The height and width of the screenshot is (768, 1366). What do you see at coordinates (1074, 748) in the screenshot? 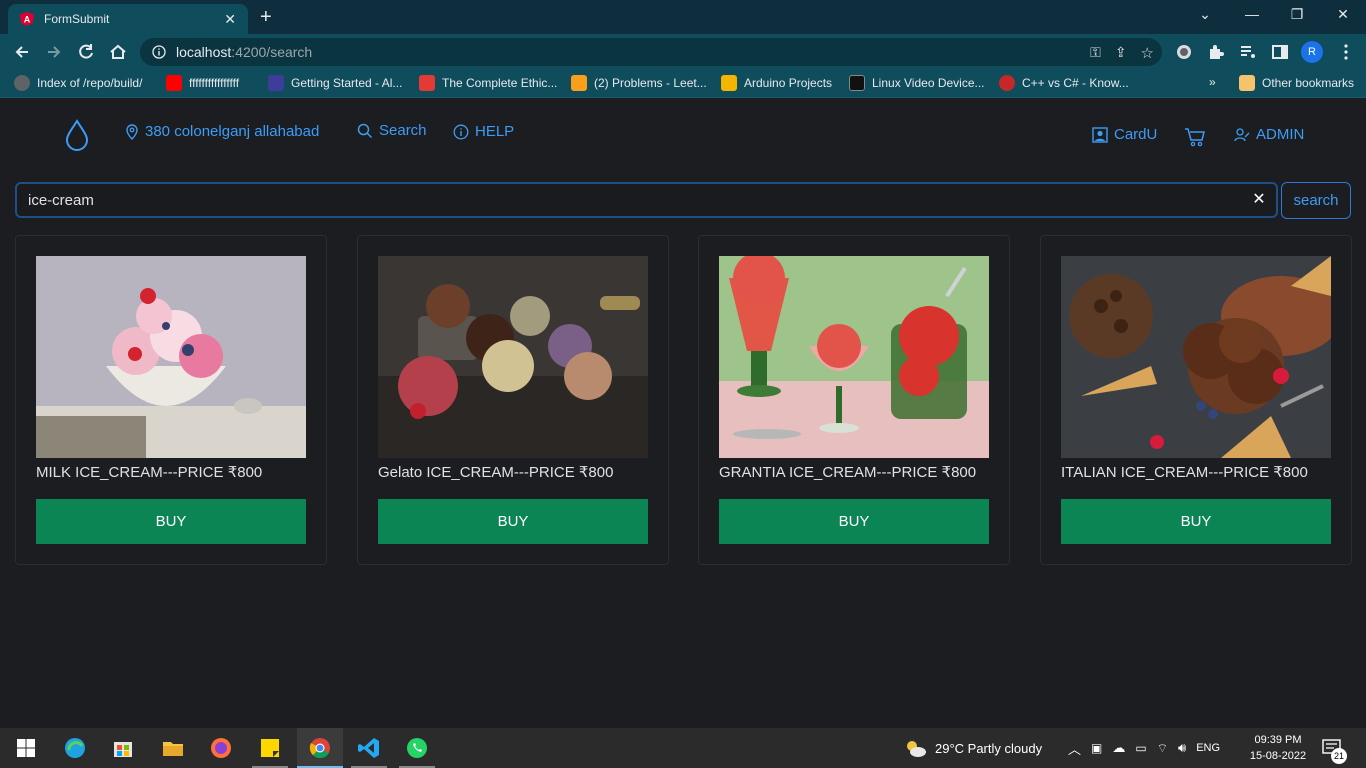
I see `tray-chevron-icon: ︿` at bounding box center [1074, 748].